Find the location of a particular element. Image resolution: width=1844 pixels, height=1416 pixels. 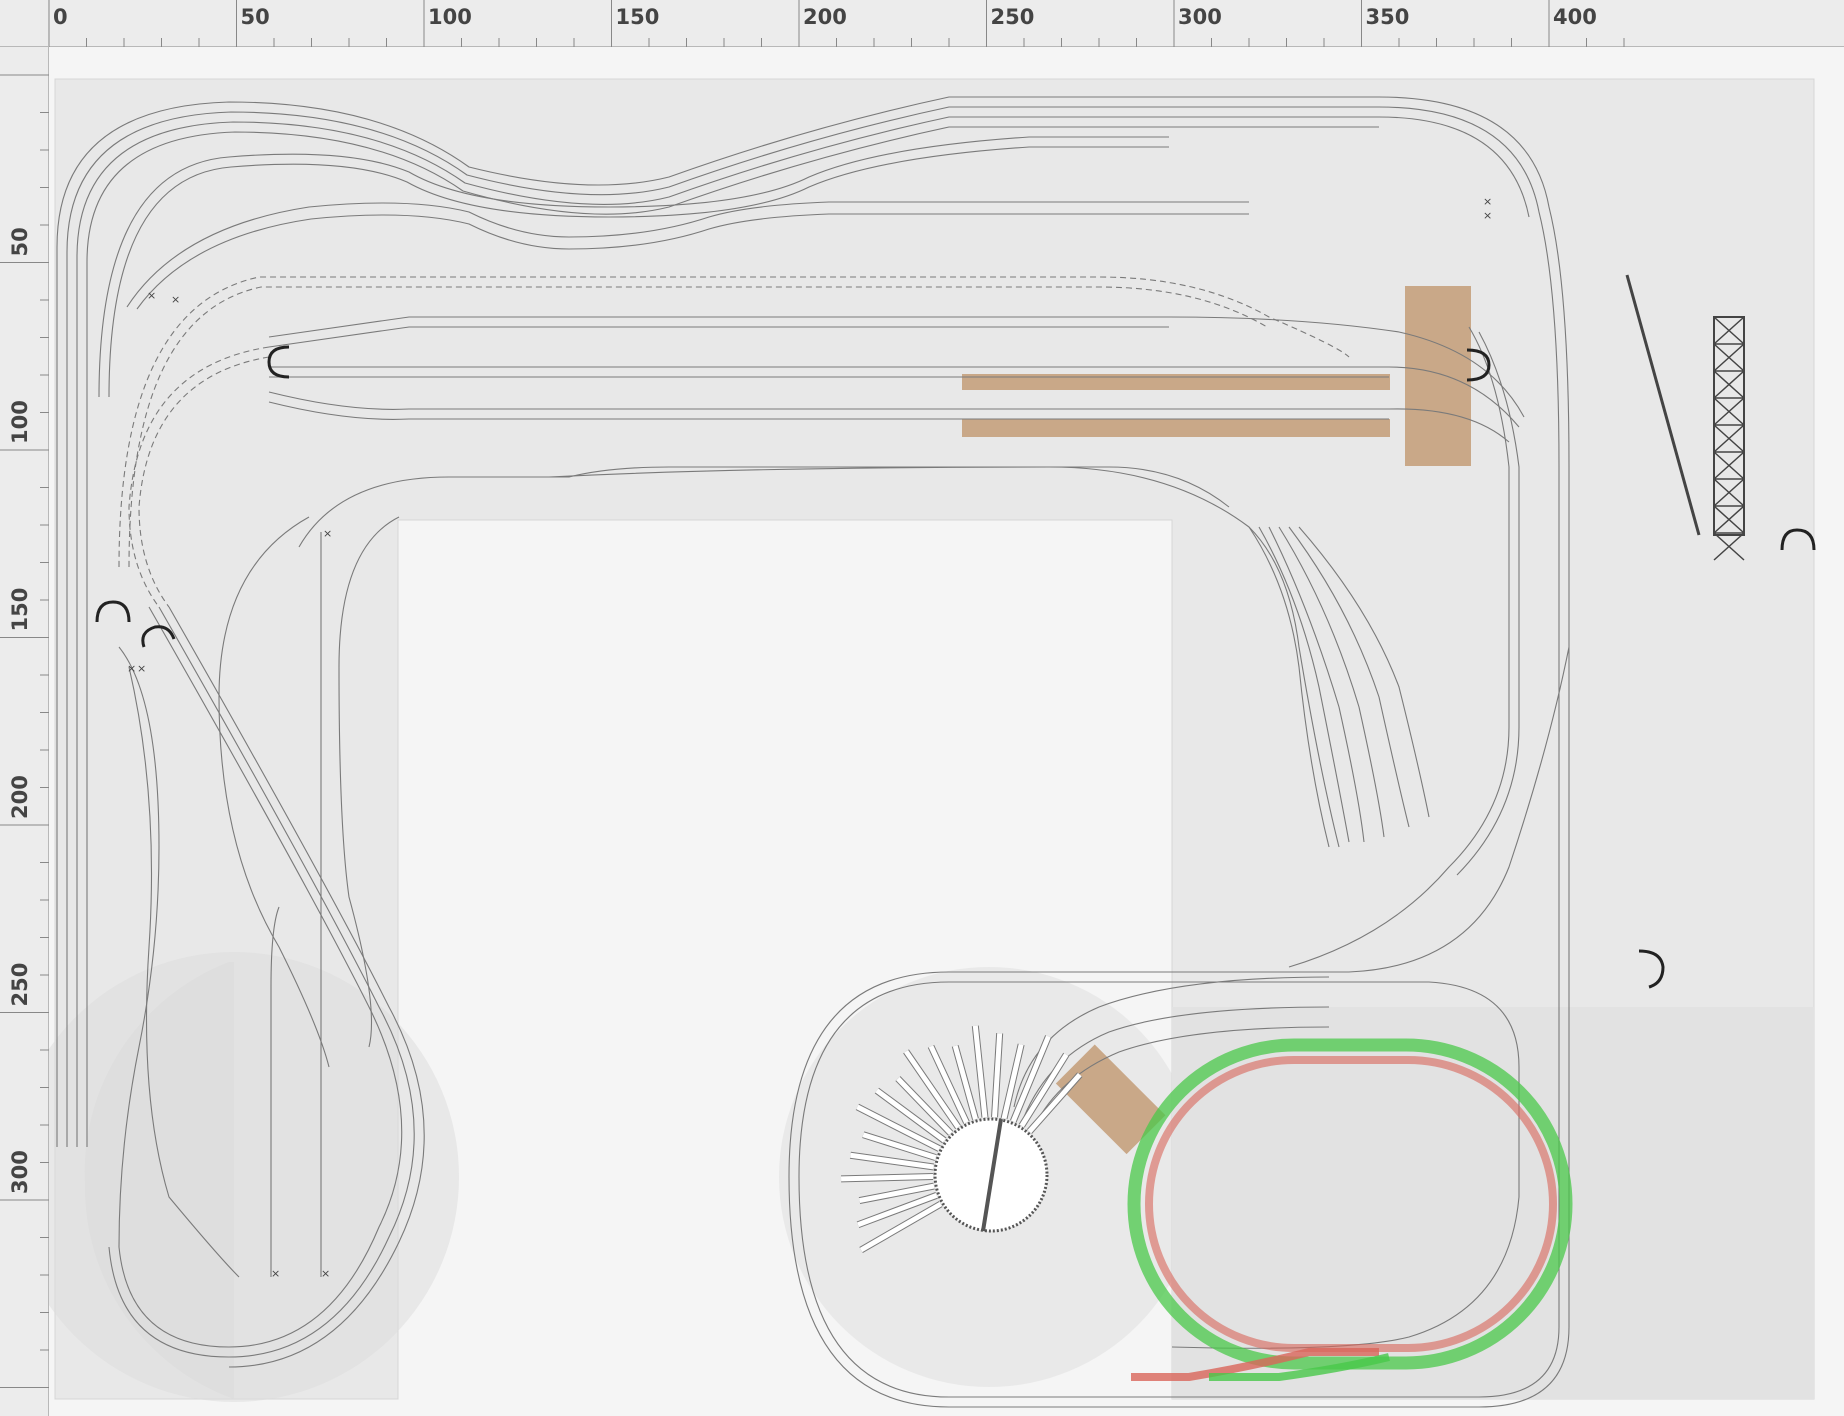

vertical-ruler: 50 100 150 200 250 300 is located at coordinates (24, 731).